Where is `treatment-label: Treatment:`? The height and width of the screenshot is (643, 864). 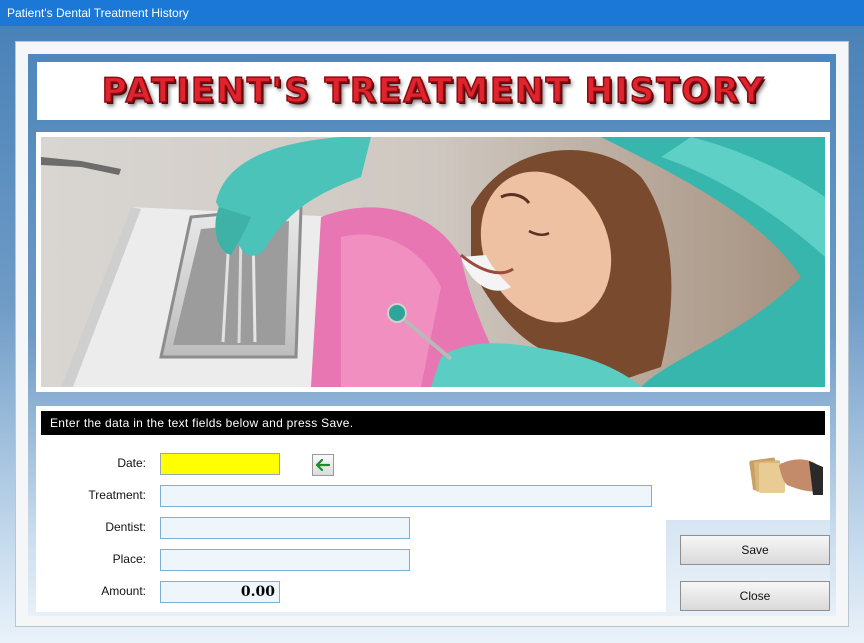 treatment-label: Treatment: is located at coordinates (117, 495).